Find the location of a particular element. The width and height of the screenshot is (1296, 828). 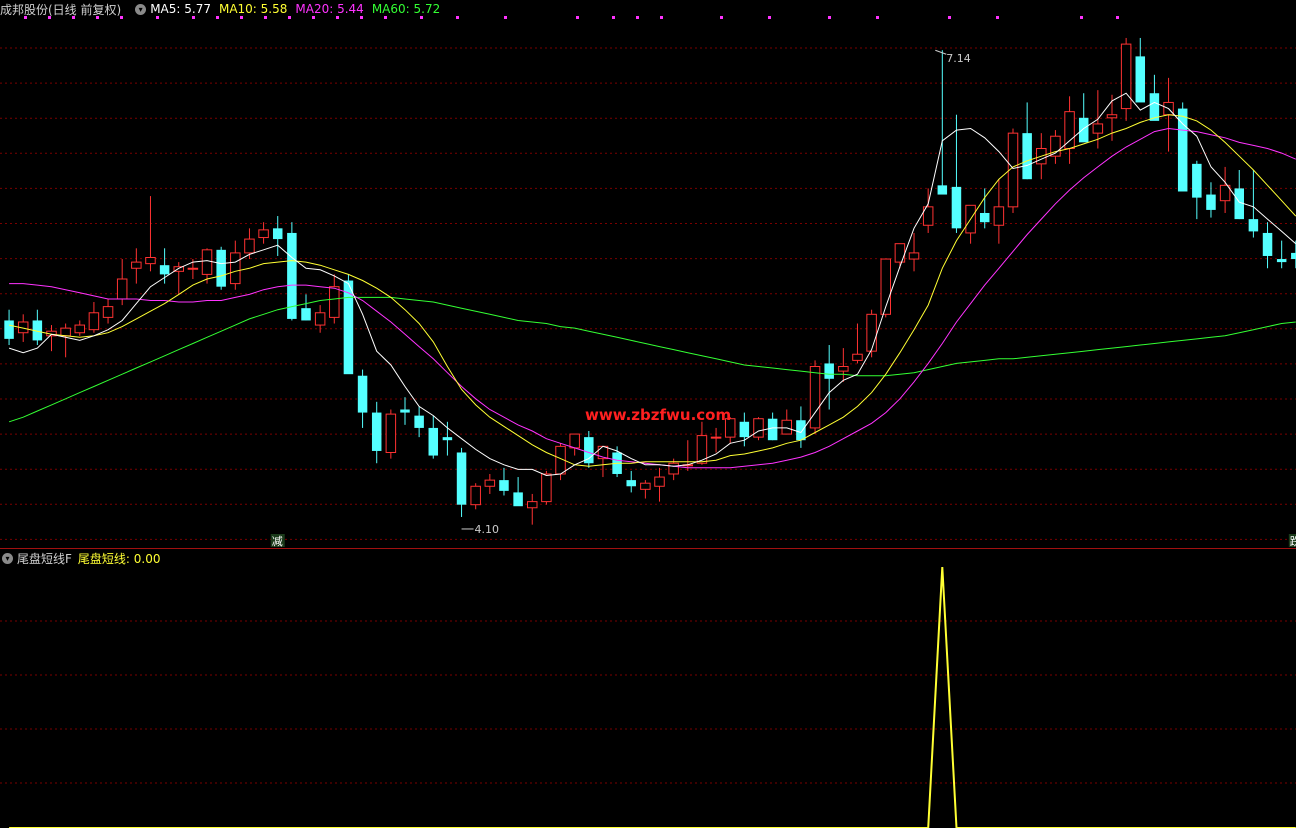

ma60-label: MA60: 5.72 is located at coordinates (406, 9).